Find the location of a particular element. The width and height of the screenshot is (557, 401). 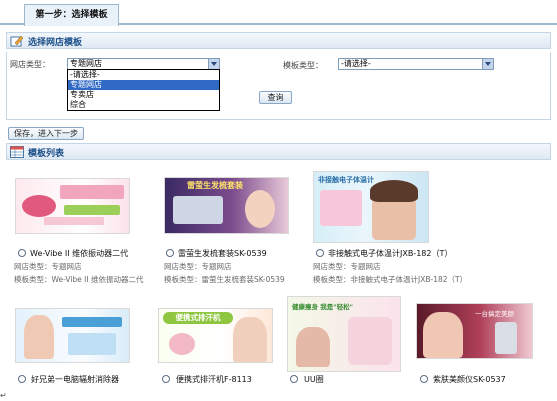

select-template-title: 选择网店模板 is located at coordinates (55, 43).